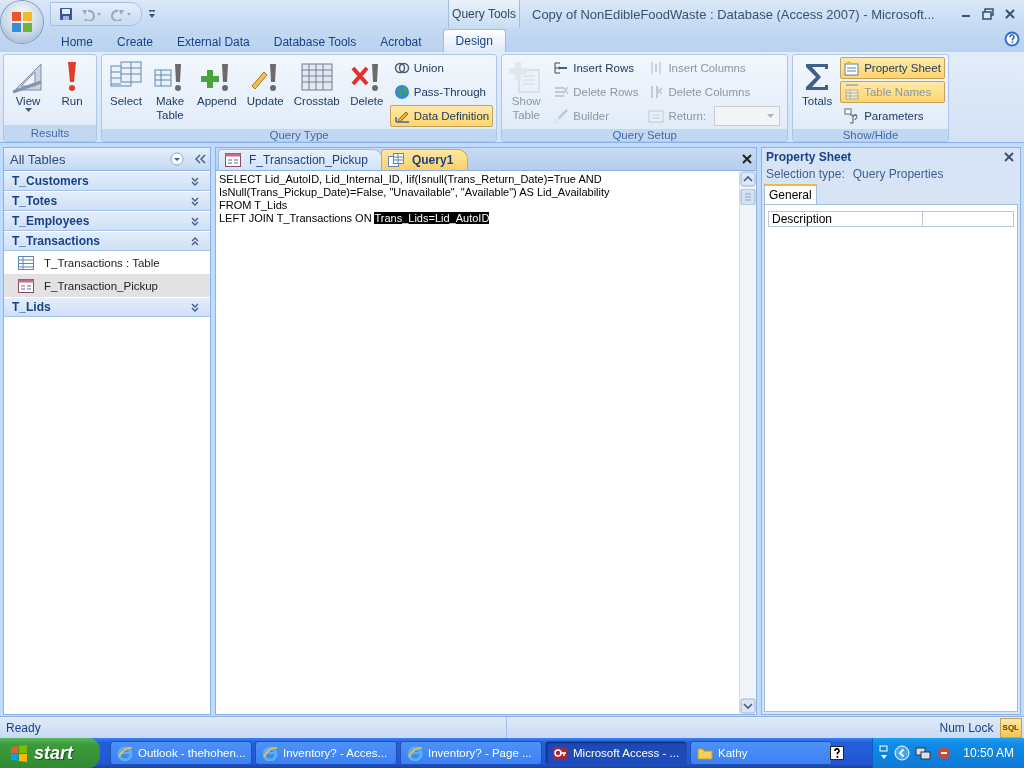 Image resolution: width=1024 pixels, height=768 pixels. What do you see at coordinates (790, 194) in the screenshot?
I see `property-tab: General` at bounding box center [790, 194].